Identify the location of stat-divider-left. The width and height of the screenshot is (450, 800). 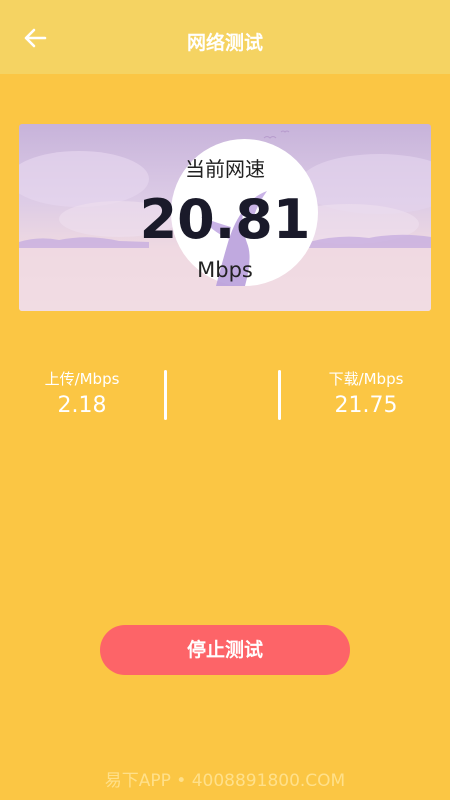
(165, 395).